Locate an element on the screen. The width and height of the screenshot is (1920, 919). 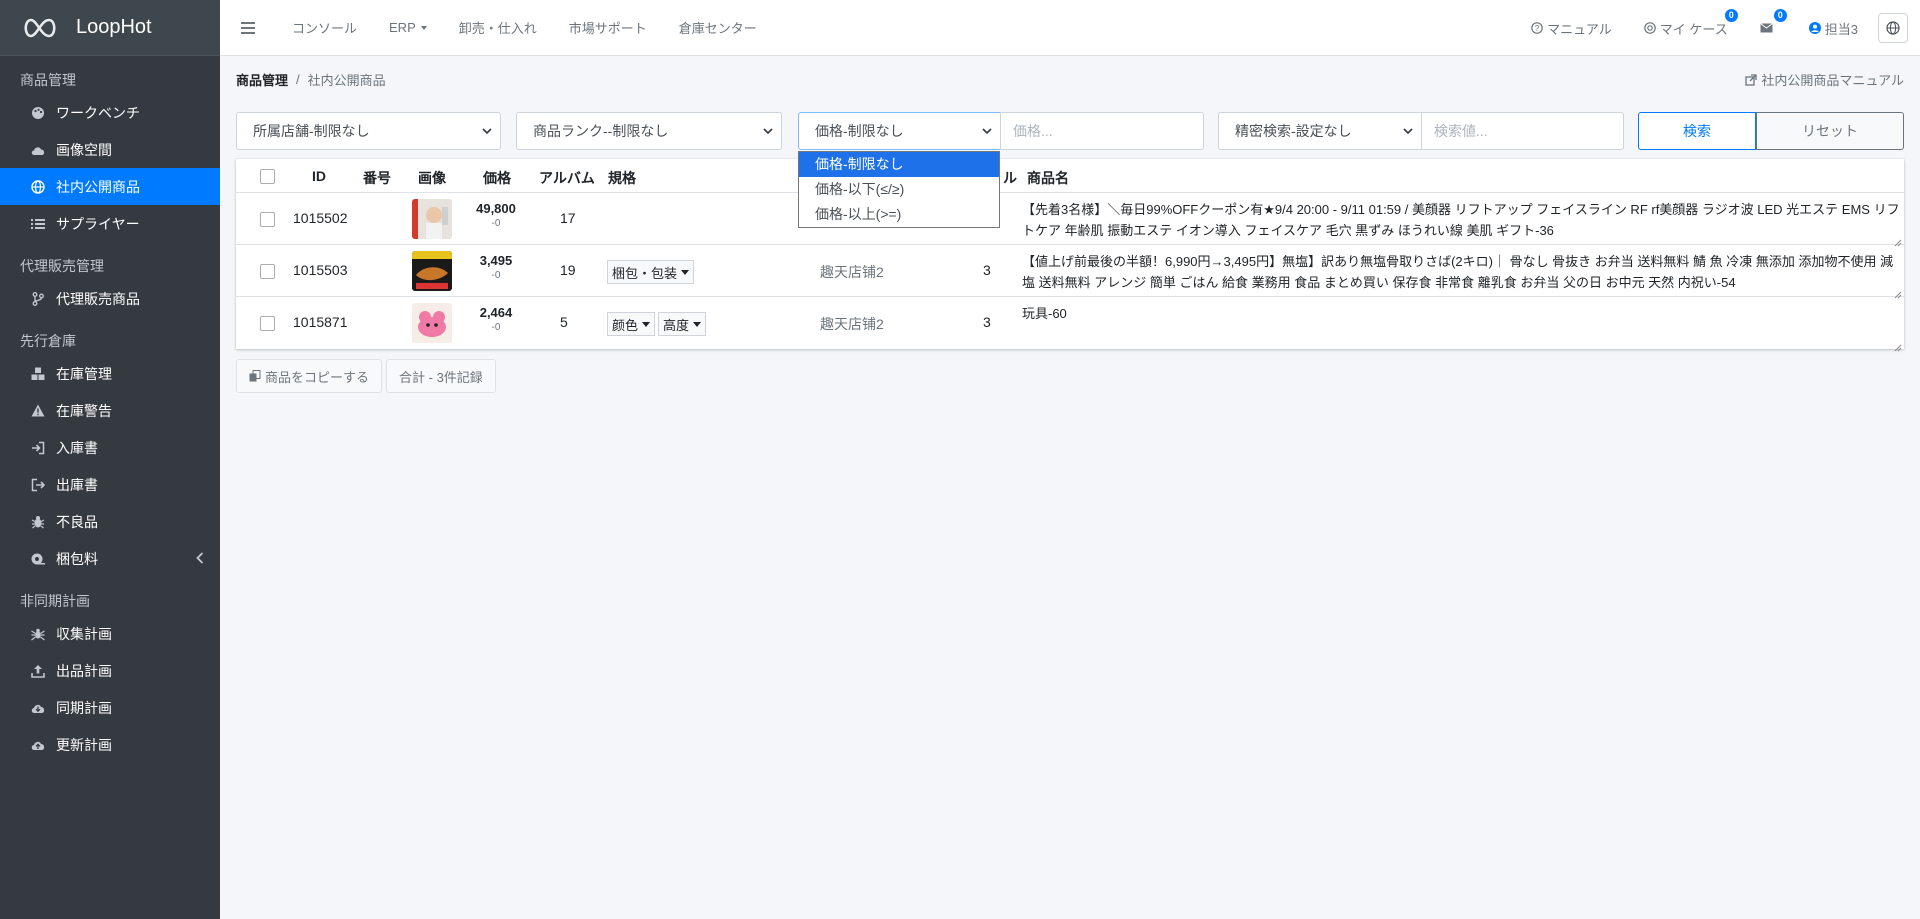
reset-button: リセット is located at coordinates (1830, 131).